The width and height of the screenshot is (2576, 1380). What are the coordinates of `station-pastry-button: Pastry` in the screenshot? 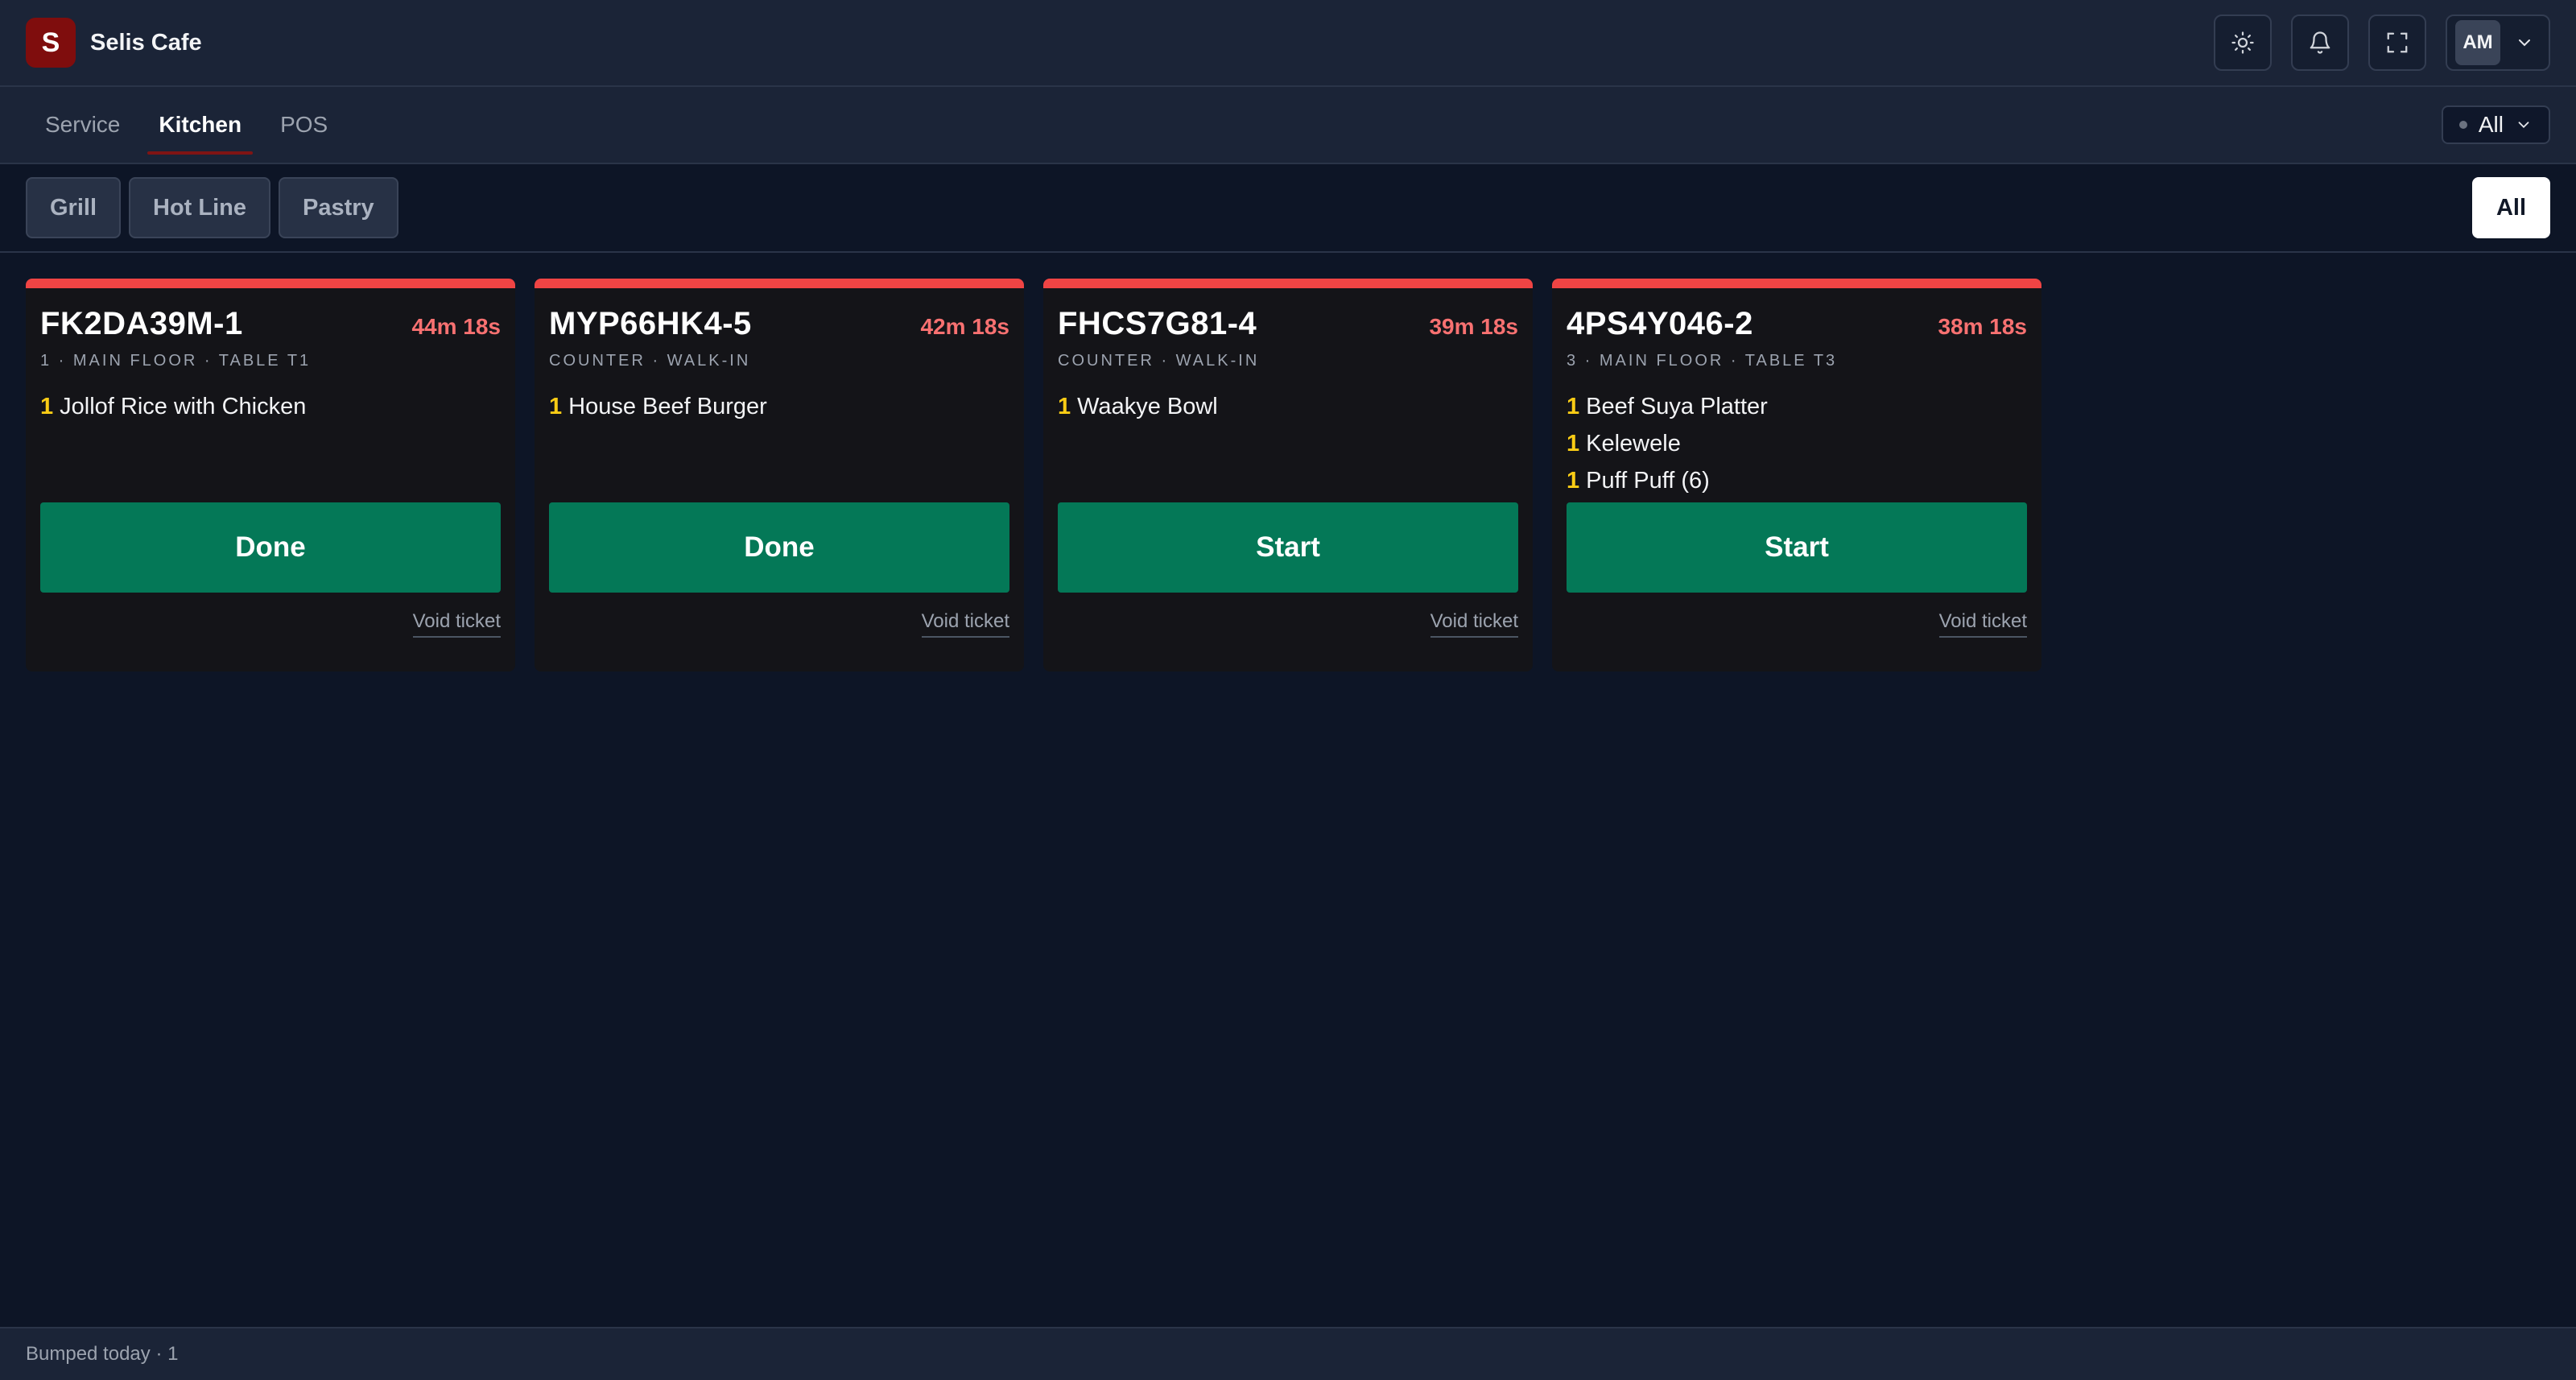 It's located at (338, 207).